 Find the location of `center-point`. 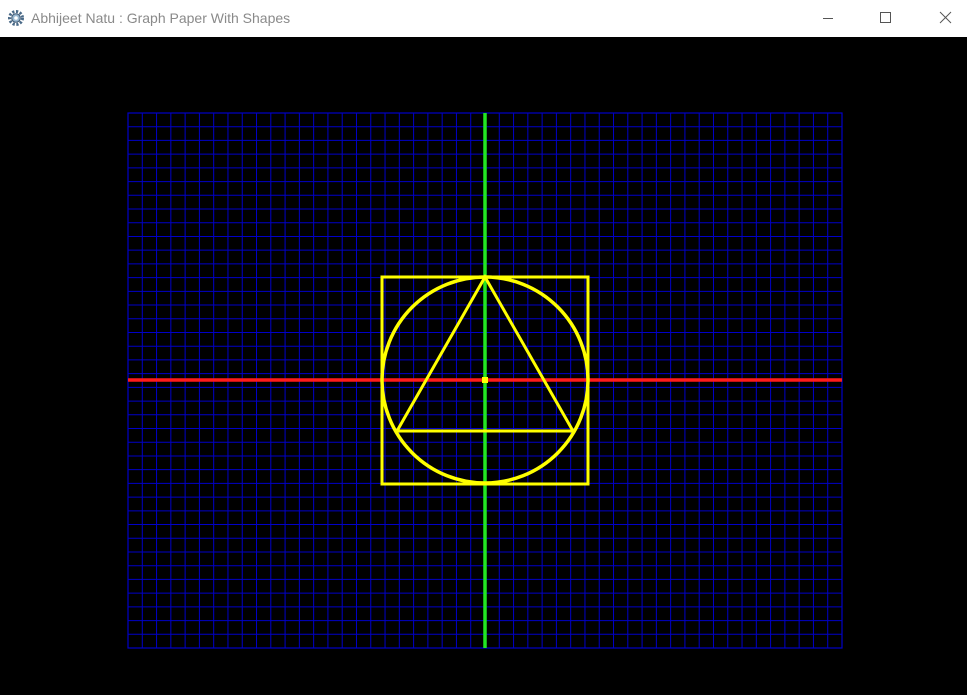

center-point is located at coordinates (485, 380).